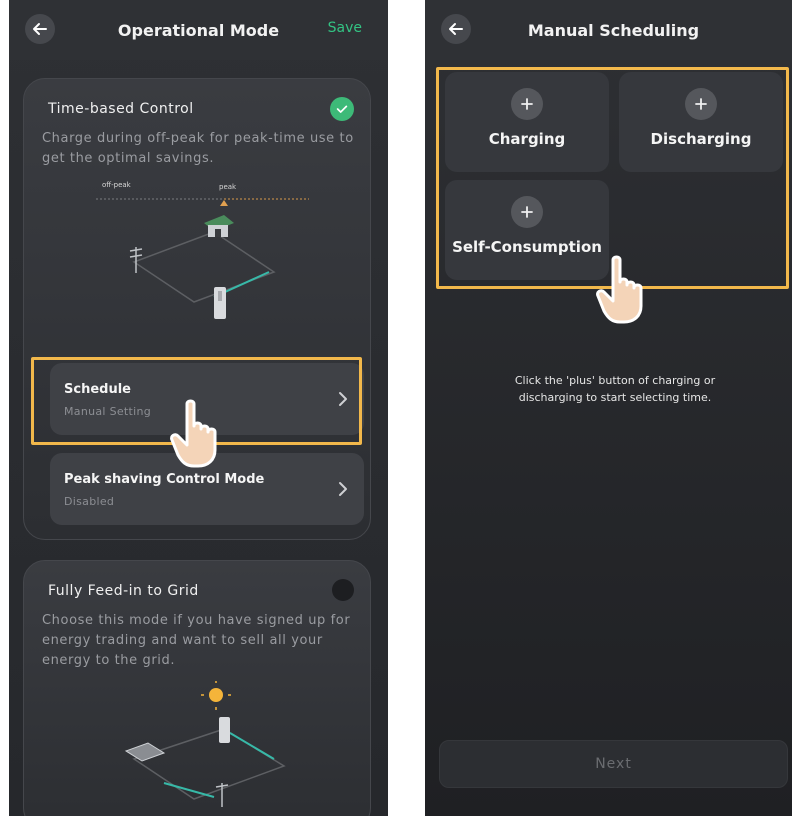 Image resolution: width=792 pixels, height=816 pixels. Describe the element at coordinates (97, 389) in the screenshot. I see `schedule-title: Schedule` at that location.